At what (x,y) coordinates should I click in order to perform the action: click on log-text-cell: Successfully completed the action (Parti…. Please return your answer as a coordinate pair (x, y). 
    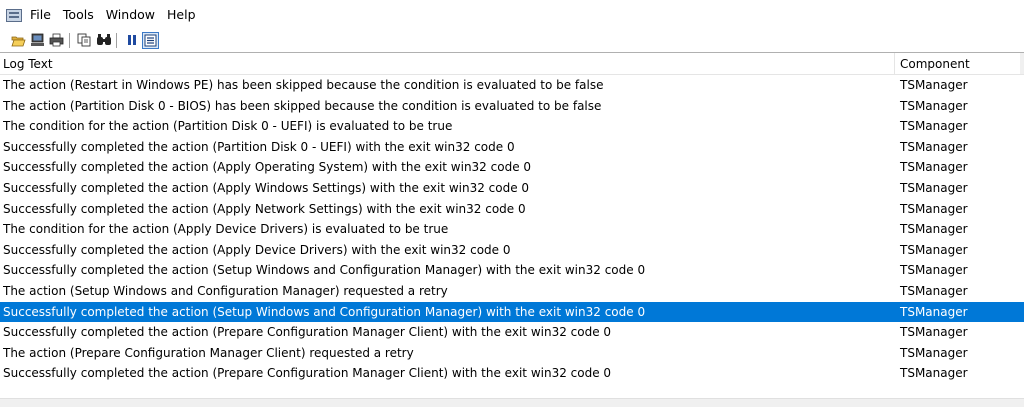
    Looking at the image, I should click on (259, 146).